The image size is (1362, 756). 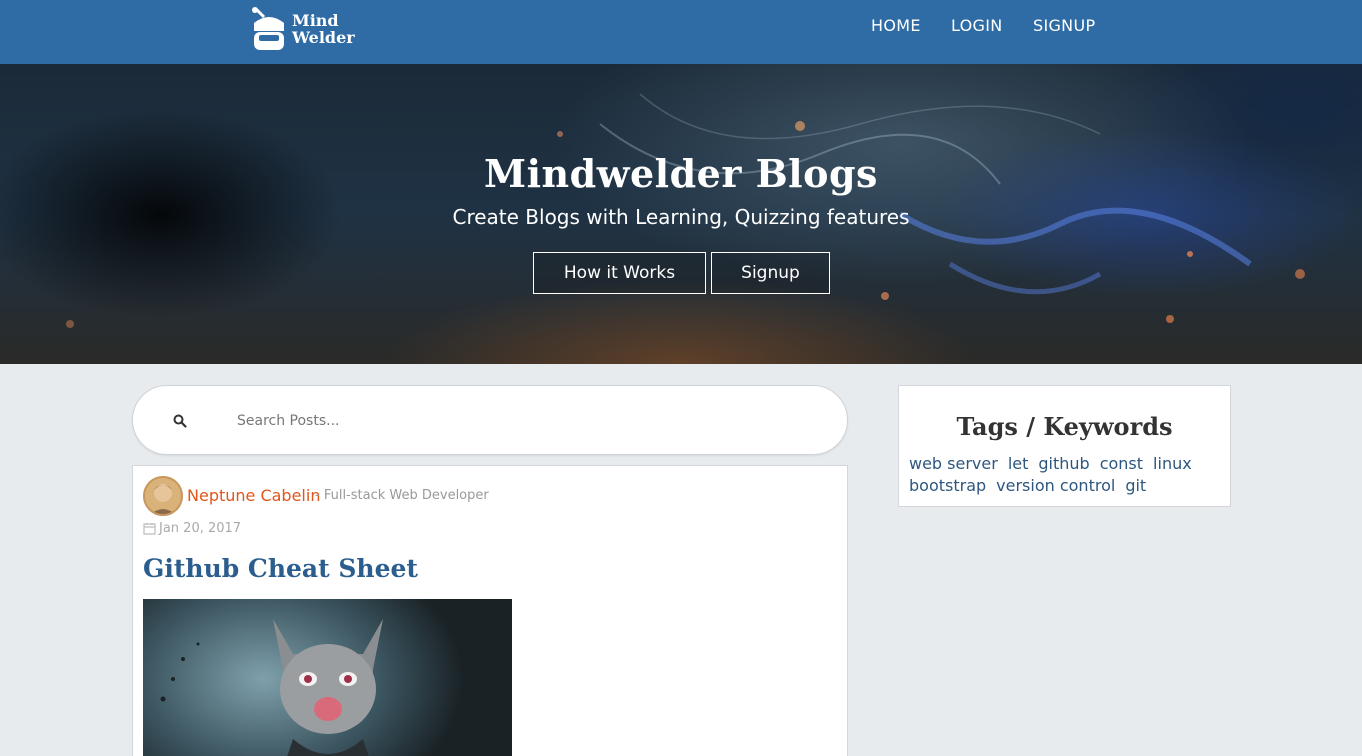 I want to click on author-name-link: Neptune Cabelin, so click(x=253, y=495).